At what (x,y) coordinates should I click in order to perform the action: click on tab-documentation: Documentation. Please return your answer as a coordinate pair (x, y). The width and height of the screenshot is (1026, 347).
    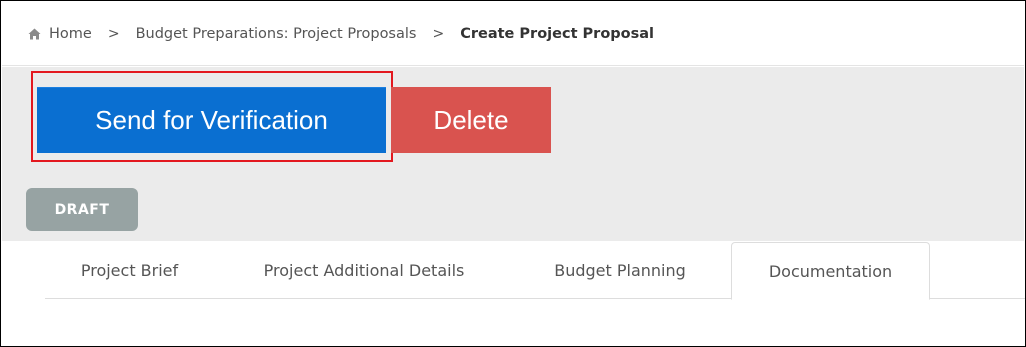
    Looking at the image, I should click on (830, 271).